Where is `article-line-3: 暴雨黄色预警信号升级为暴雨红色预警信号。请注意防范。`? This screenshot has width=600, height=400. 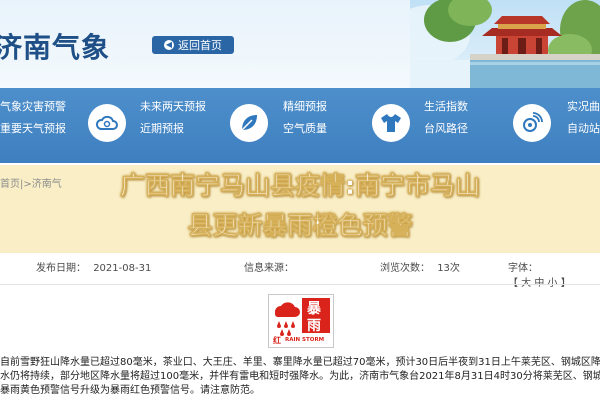 article-line-3: 暴雨黄色预警信号升级为暴雨红色预警信号。请注意防范。 is located at coordinates (130, 390).